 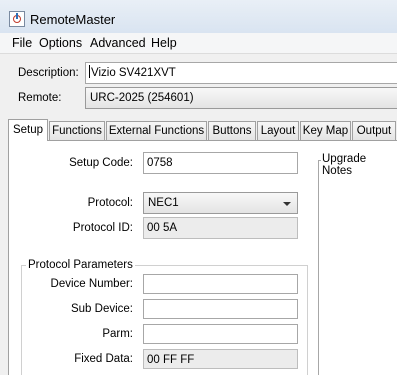 What do you see at coordinates (220, 284) in the screenshot?
I see `device-number-field` at bounding box center [220, 284].